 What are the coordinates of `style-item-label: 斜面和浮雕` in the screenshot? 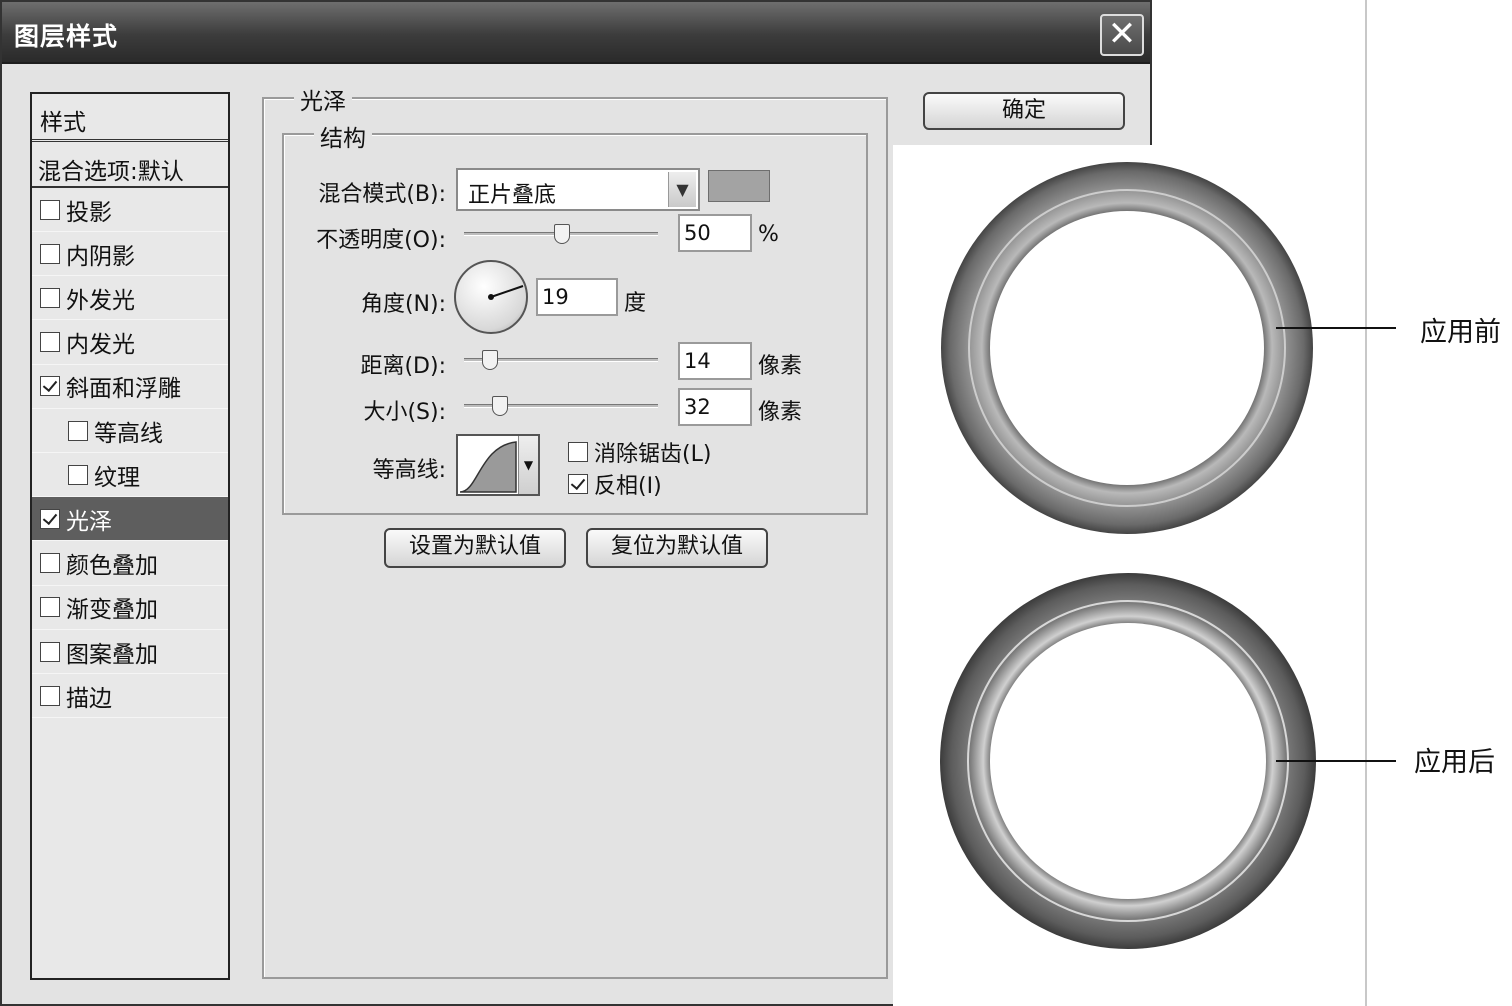 It's located at (123, 389).